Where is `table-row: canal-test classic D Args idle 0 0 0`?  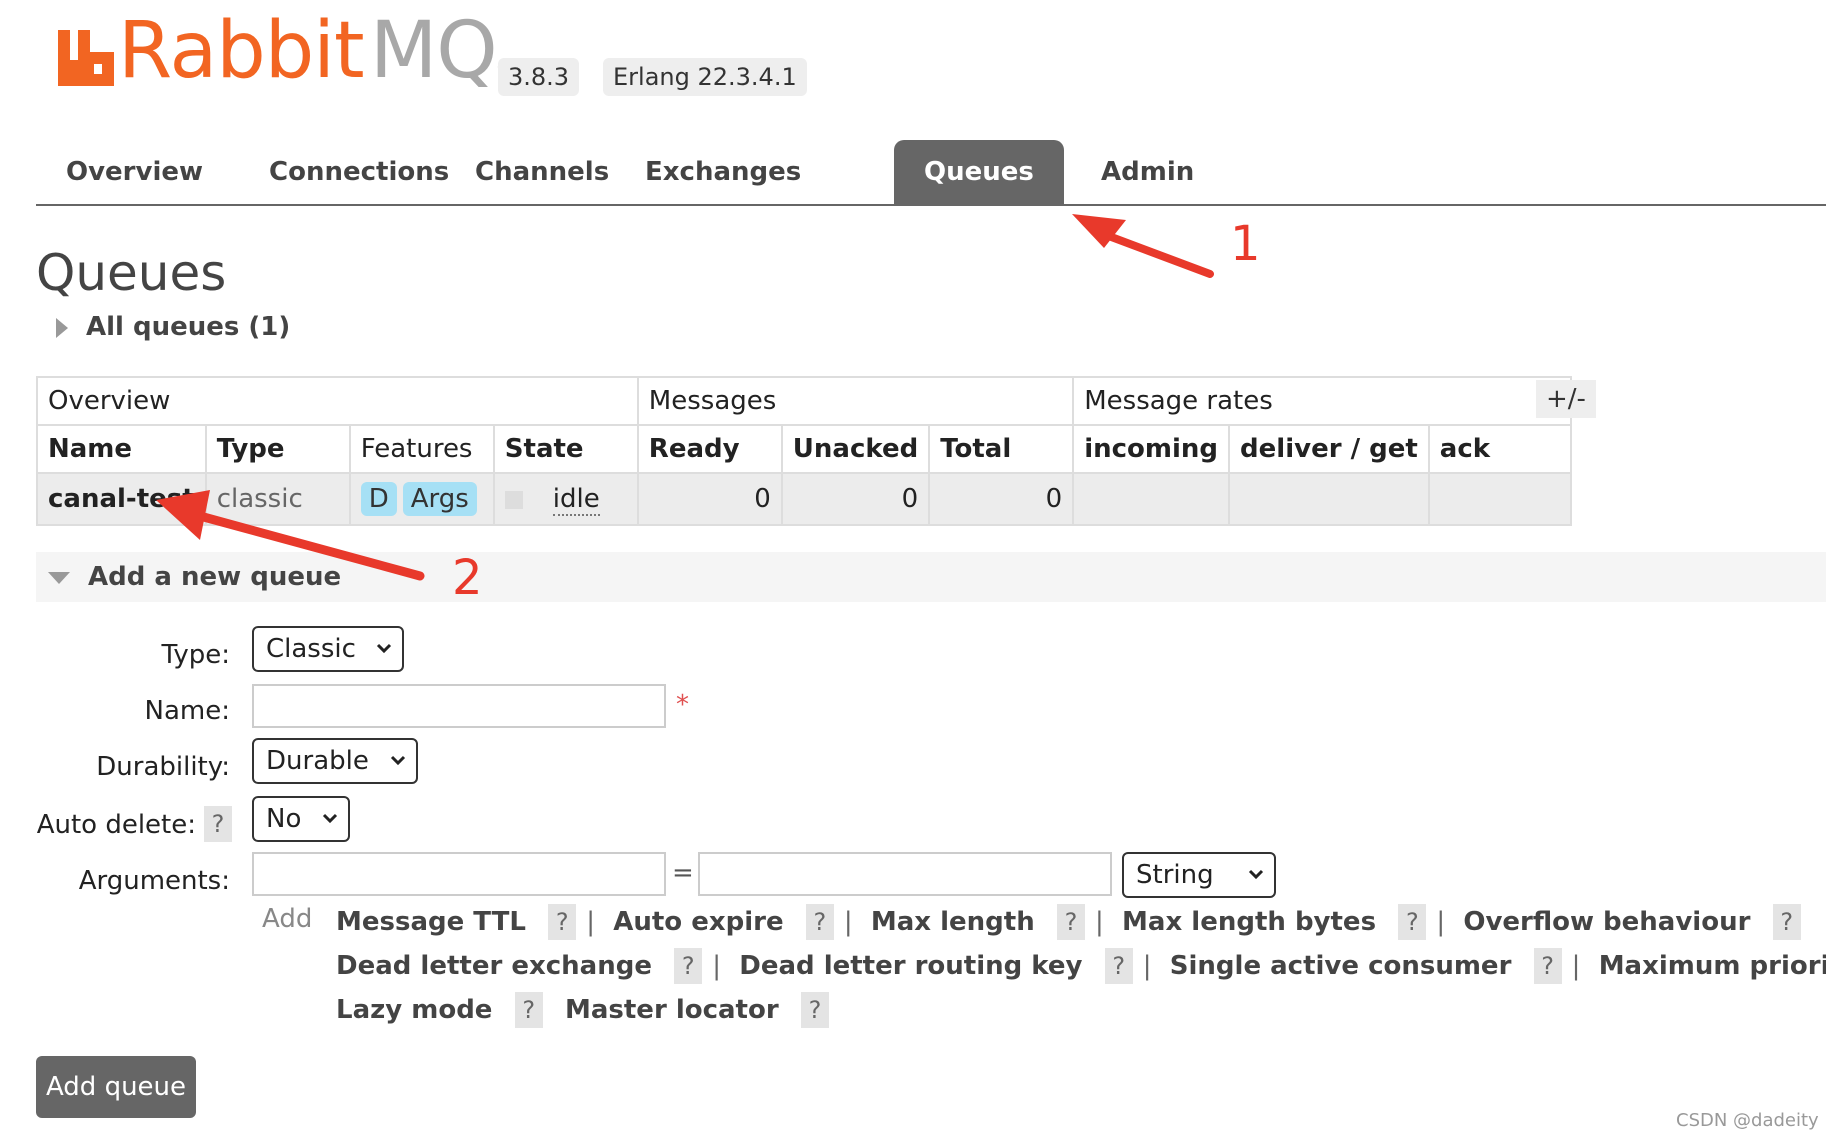 table-row: canal-test classic D Args idle 0 0 0 is located at coordinates (804, 499).